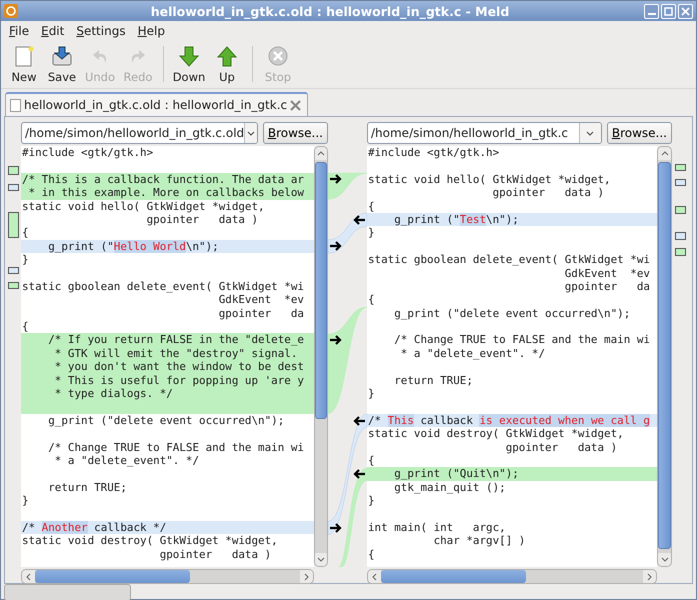 This screenshot has height=600, width=697. I want to click on toolbar-button: New, so click(24, 64).